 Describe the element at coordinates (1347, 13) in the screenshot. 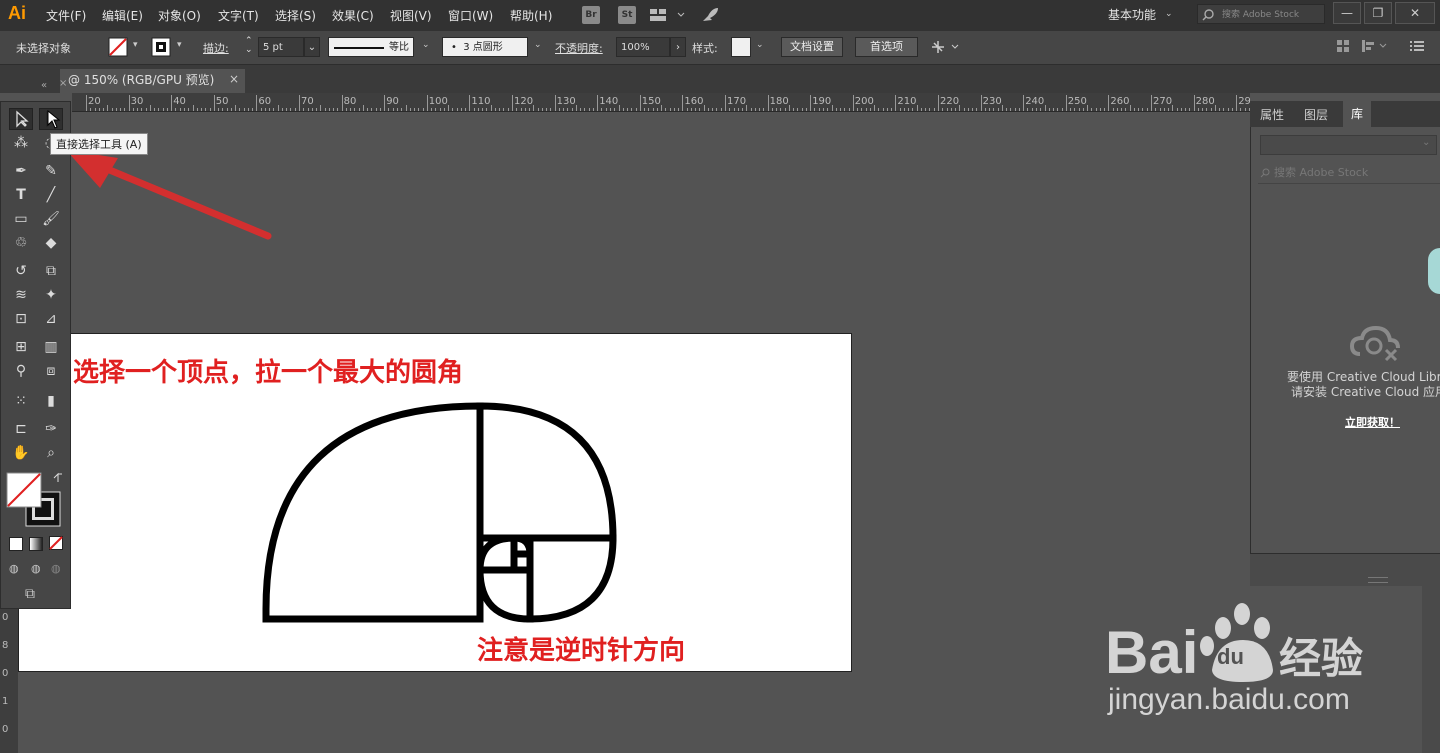

I see `minimize-button: —` at that location.